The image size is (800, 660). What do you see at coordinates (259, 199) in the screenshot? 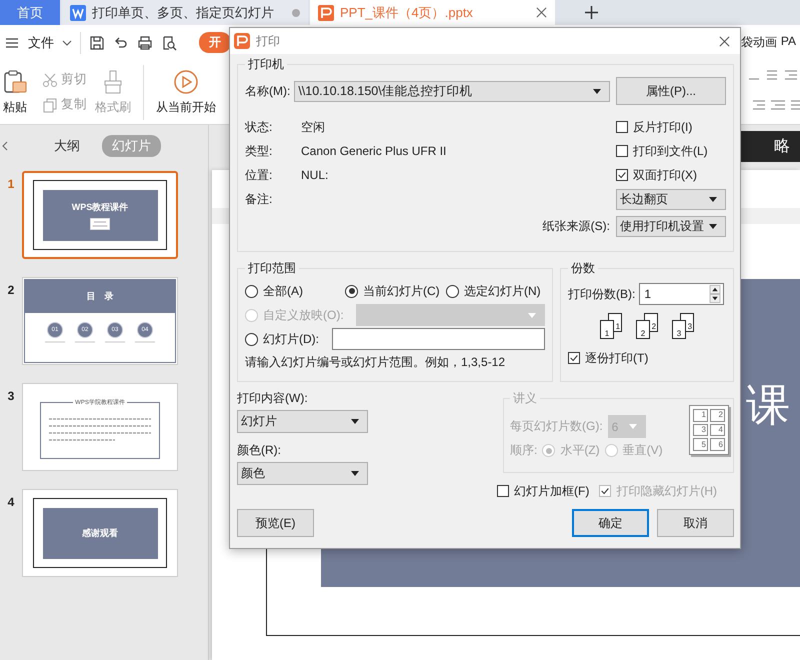
I see `info-label: 备注:` at bounding box center [259, 199].